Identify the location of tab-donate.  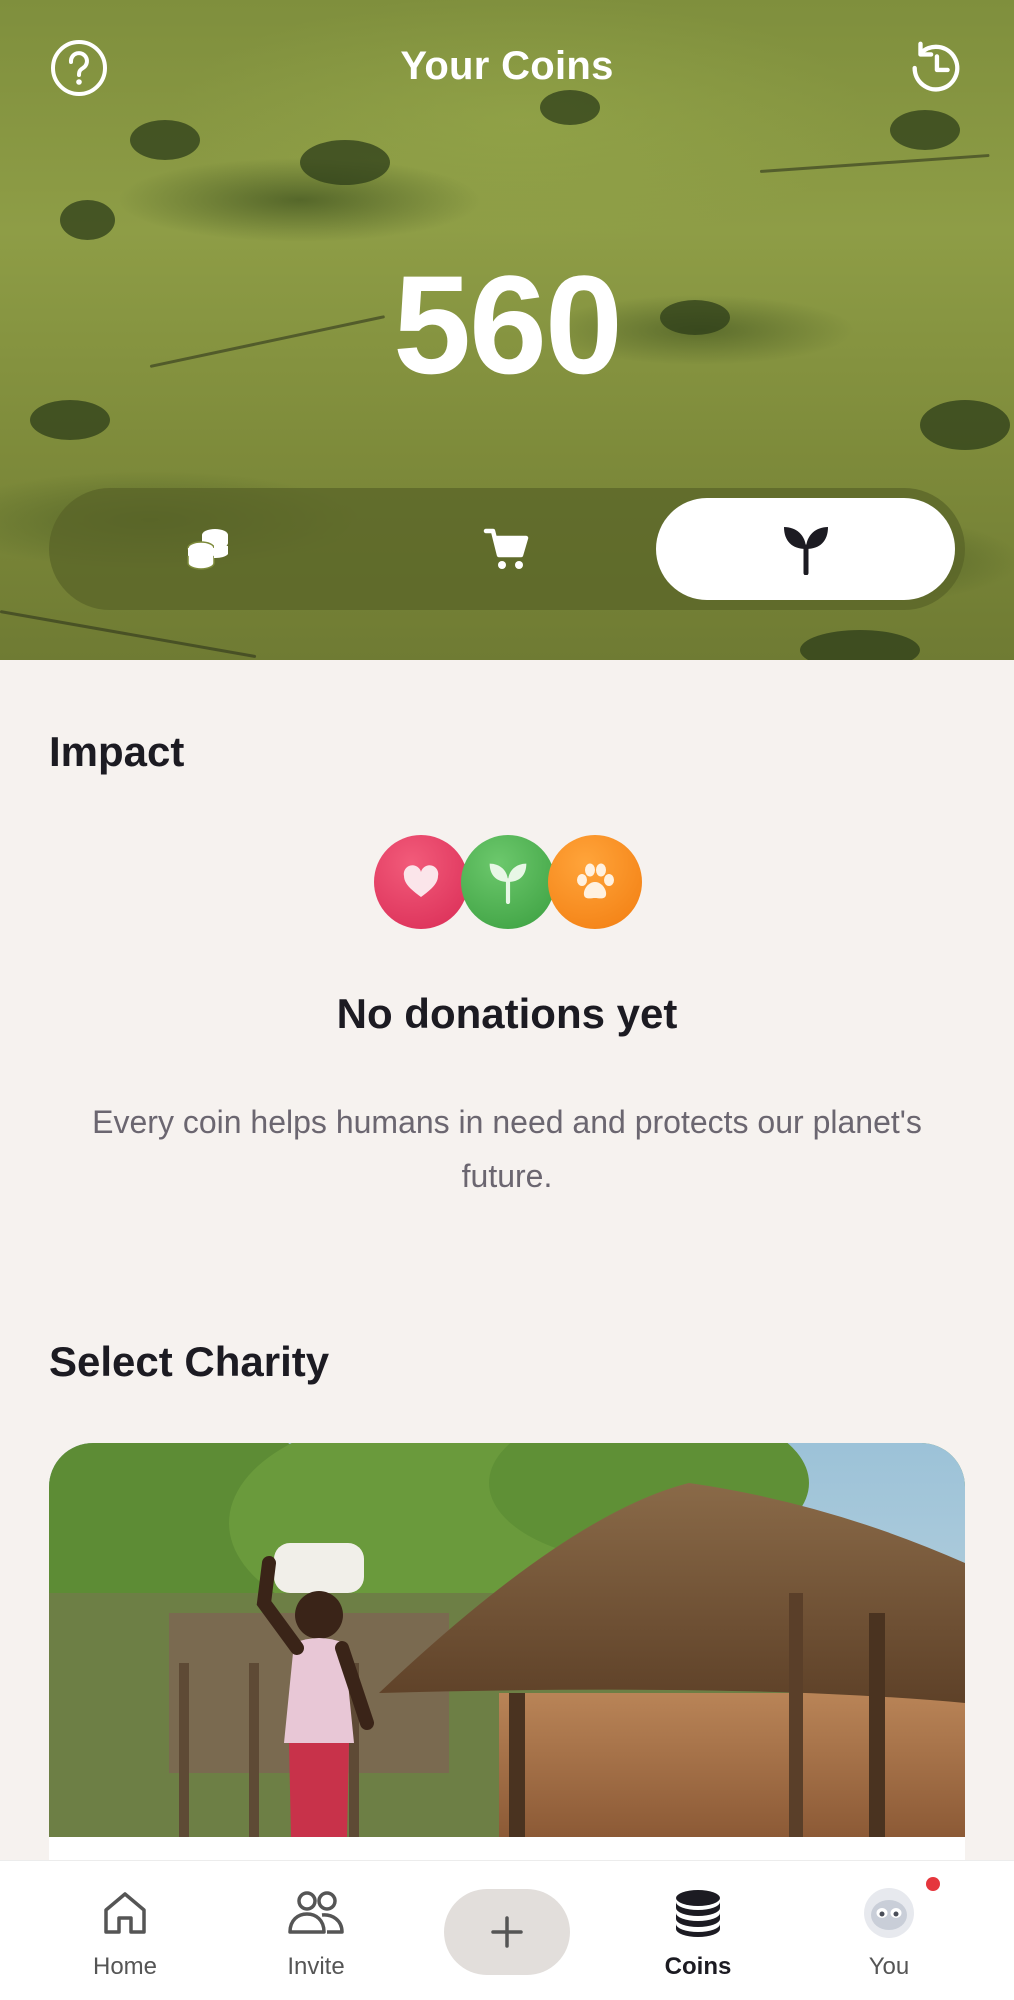
(806, 549).